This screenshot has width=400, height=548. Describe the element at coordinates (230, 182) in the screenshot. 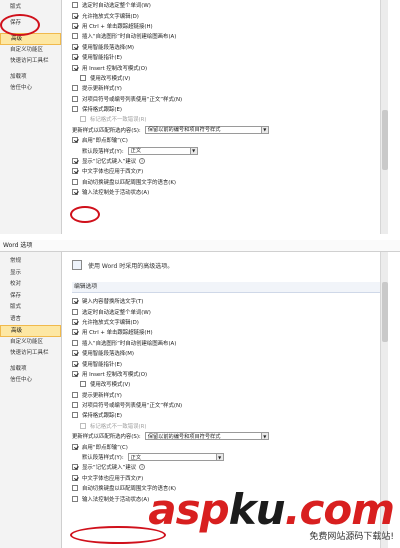

I see `option-row: 自动切换键盘以匹配周围文字的语言(K)` at that location.